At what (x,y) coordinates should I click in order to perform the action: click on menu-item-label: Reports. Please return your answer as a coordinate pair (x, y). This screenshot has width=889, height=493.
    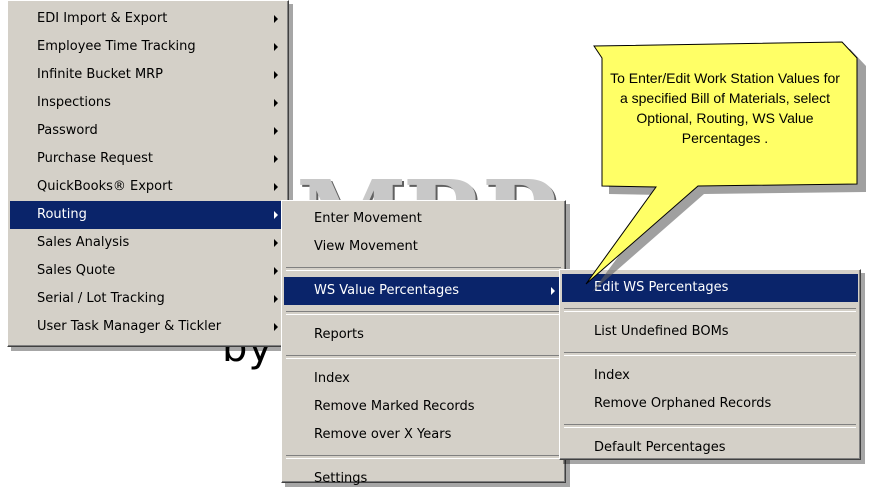
    Looking at the image, I should click on (339, 334).